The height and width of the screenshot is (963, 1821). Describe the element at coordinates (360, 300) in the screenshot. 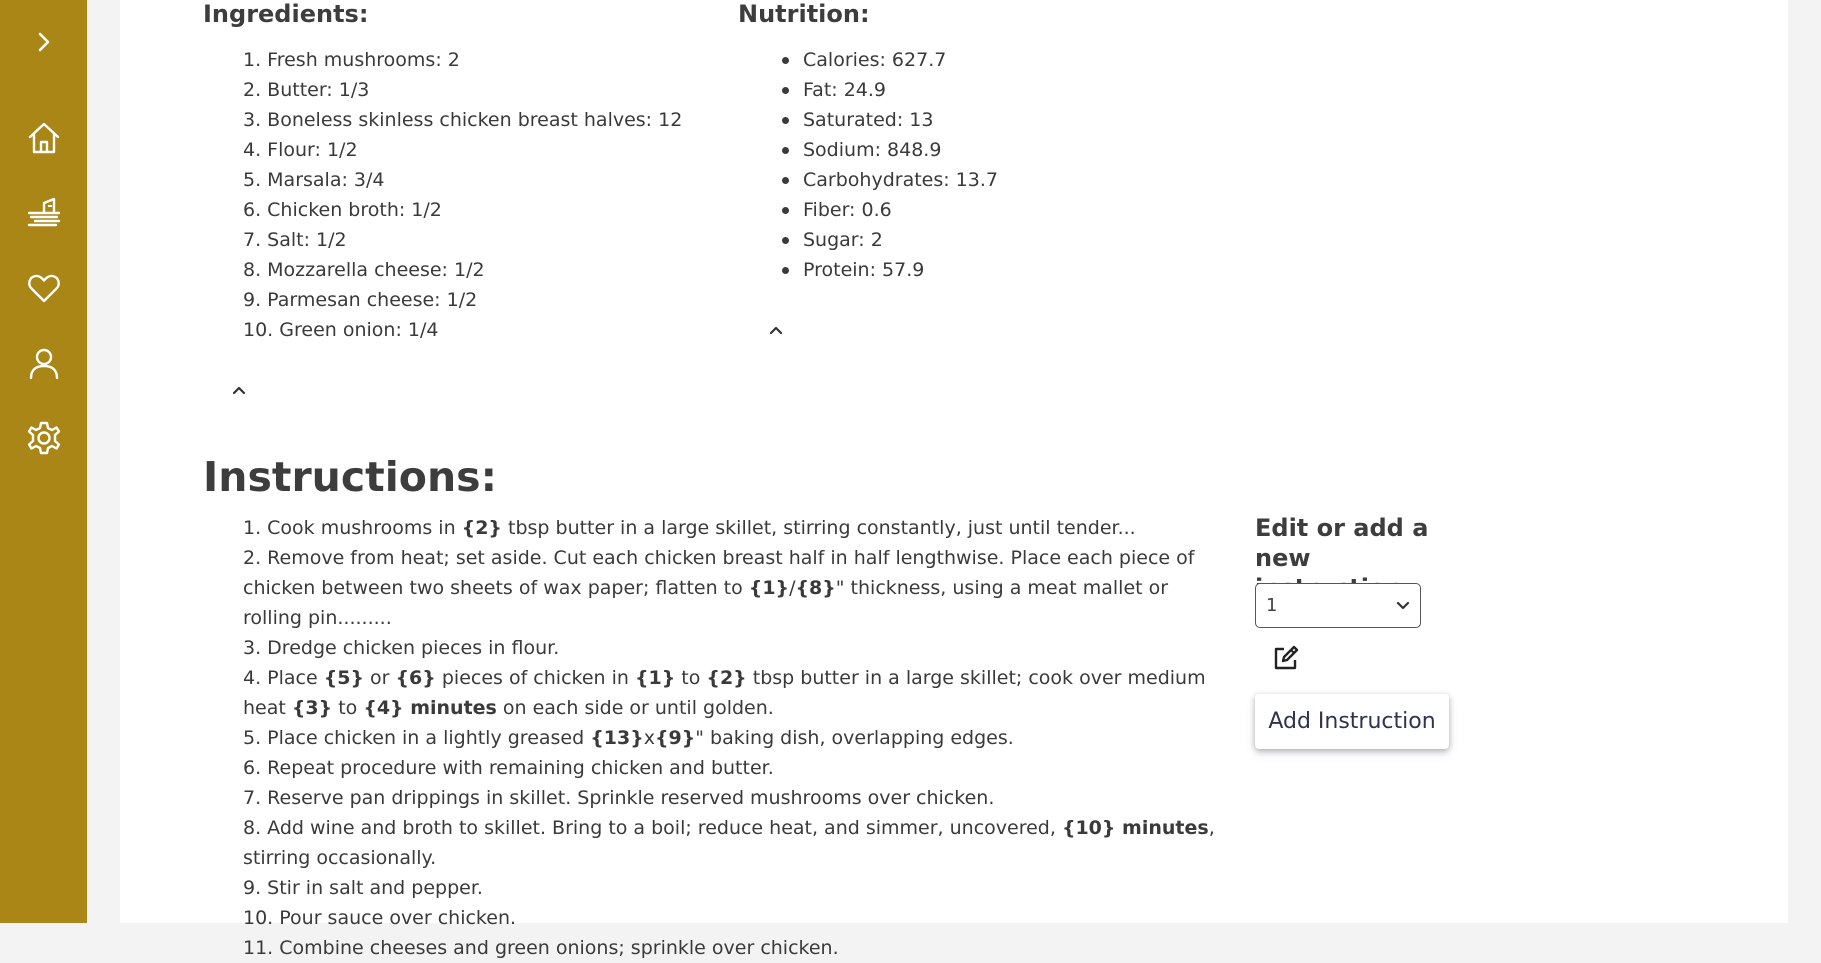

I see `ingredient-item: 9. Parmesan cheese: 1/2` at that location.